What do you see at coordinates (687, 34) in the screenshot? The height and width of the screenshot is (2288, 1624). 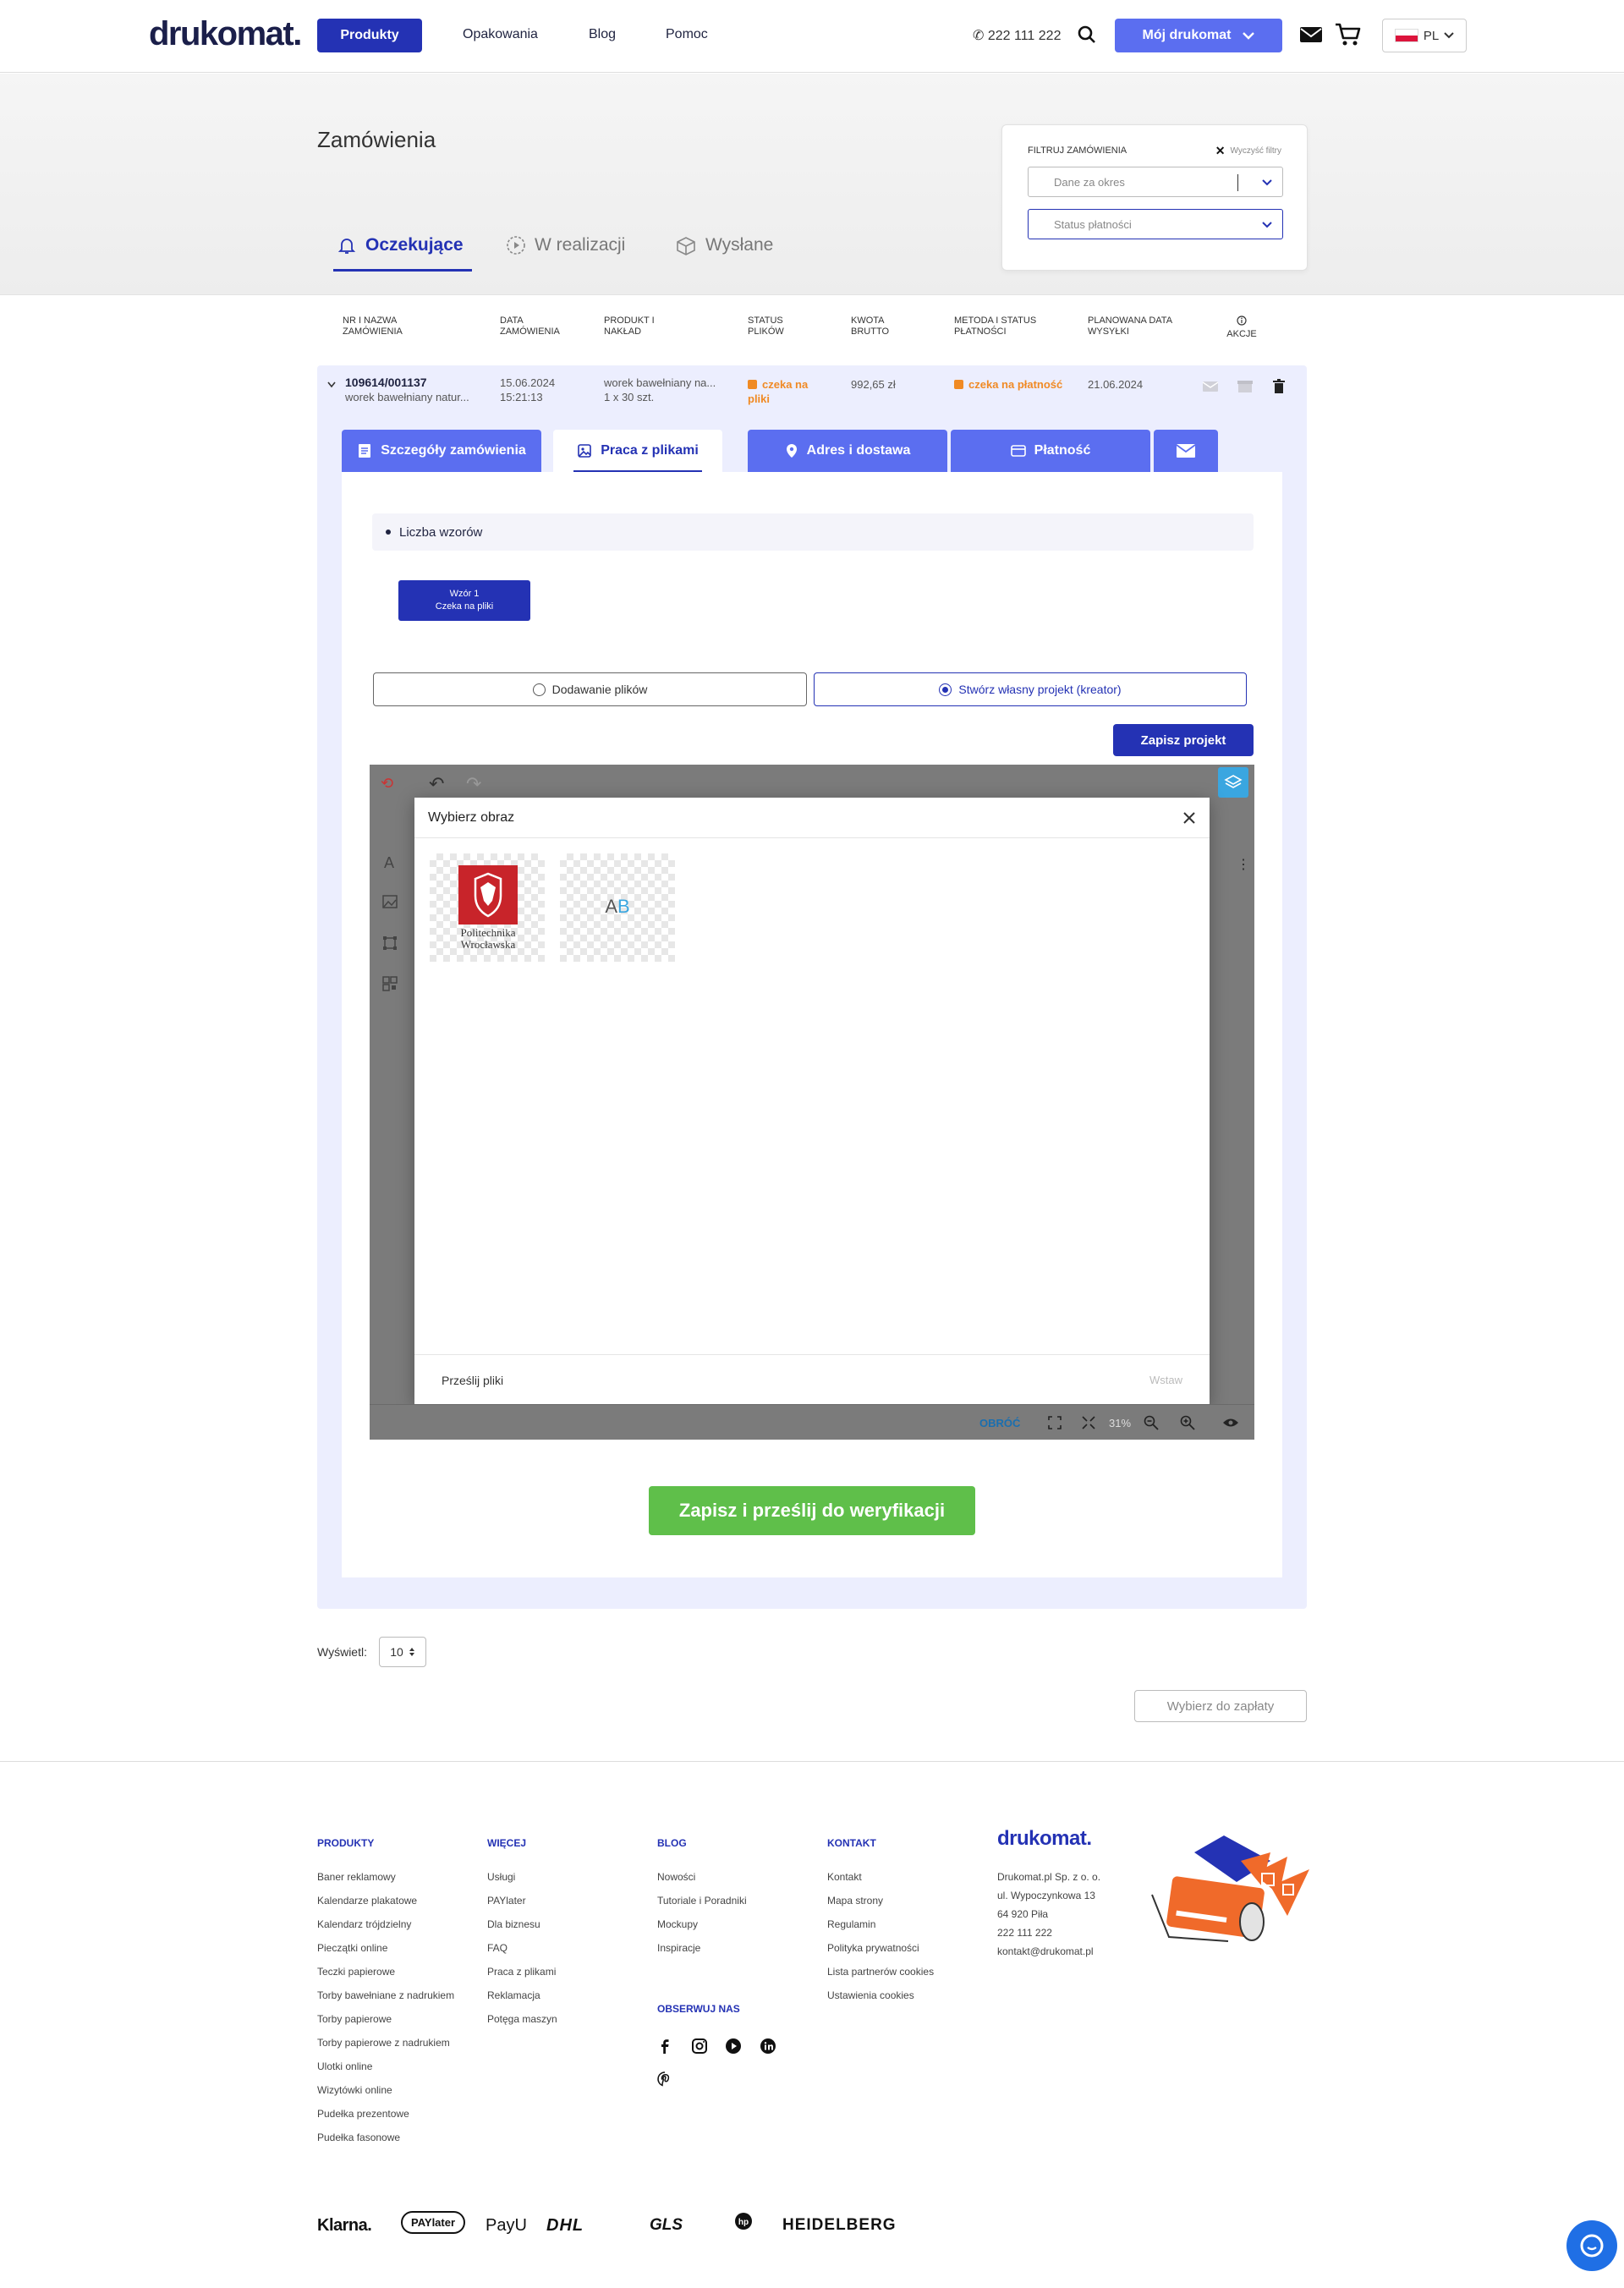 I see `nav-help: Pomoc` at bounding box center [687, 34].